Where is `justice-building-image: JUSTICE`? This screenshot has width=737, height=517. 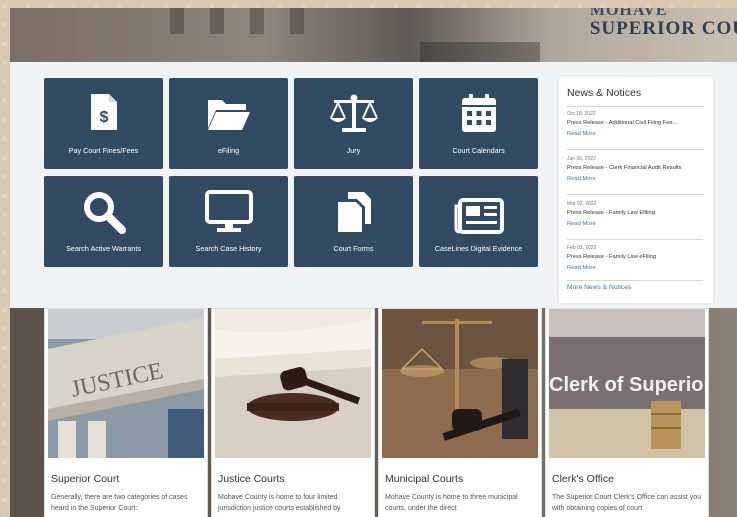 justice-building-image: JUSTICE is located at coordinates (126, 383).